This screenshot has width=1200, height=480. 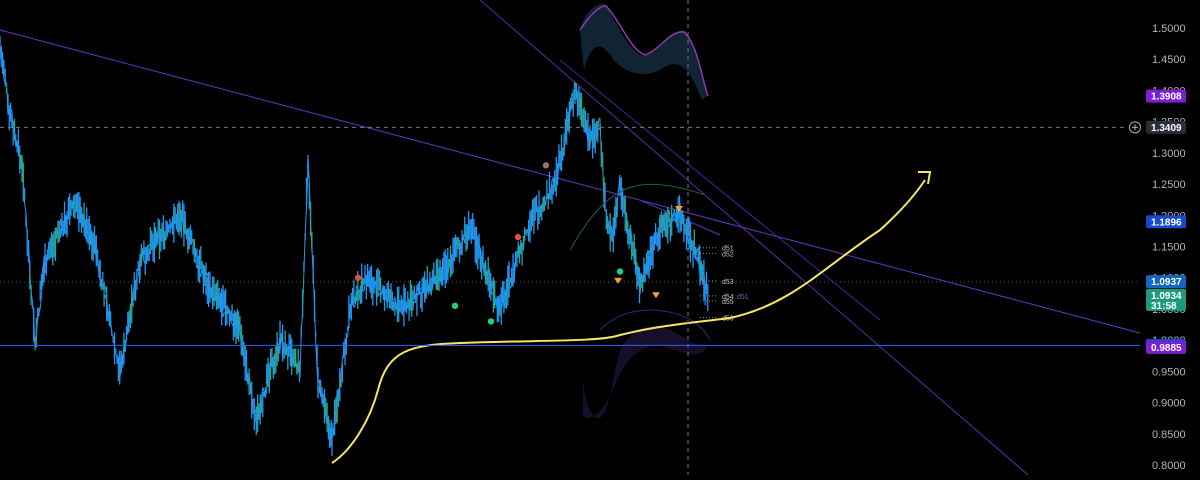 What do you see at coordinates (1169, 404) in the screenshot?
I see `axis-tick-label: 0.9000` at bounding box center [1169, 404].